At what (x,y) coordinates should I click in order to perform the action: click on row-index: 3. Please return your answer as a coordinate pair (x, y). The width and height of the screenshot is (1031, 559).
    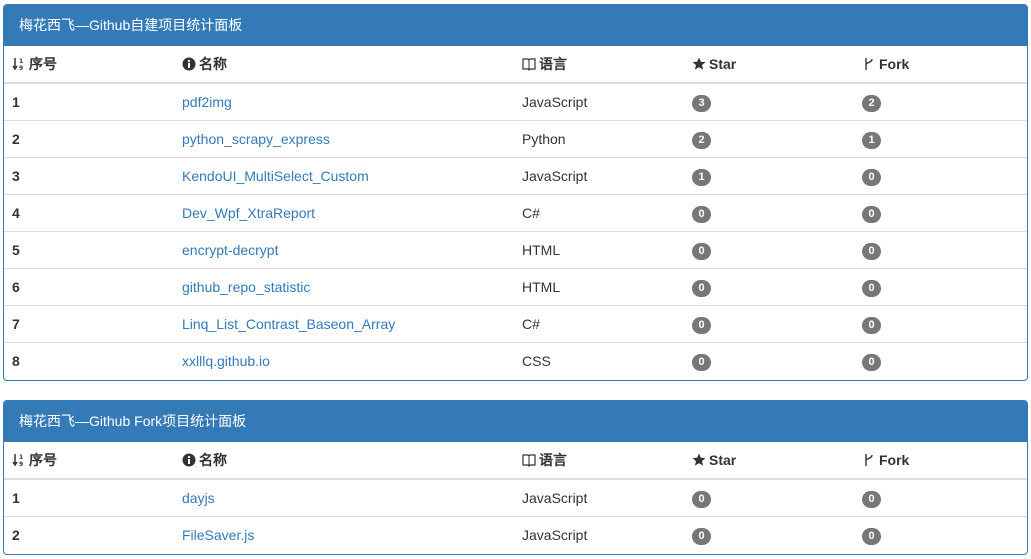
    Looking at the image, I should click on (89, 176).